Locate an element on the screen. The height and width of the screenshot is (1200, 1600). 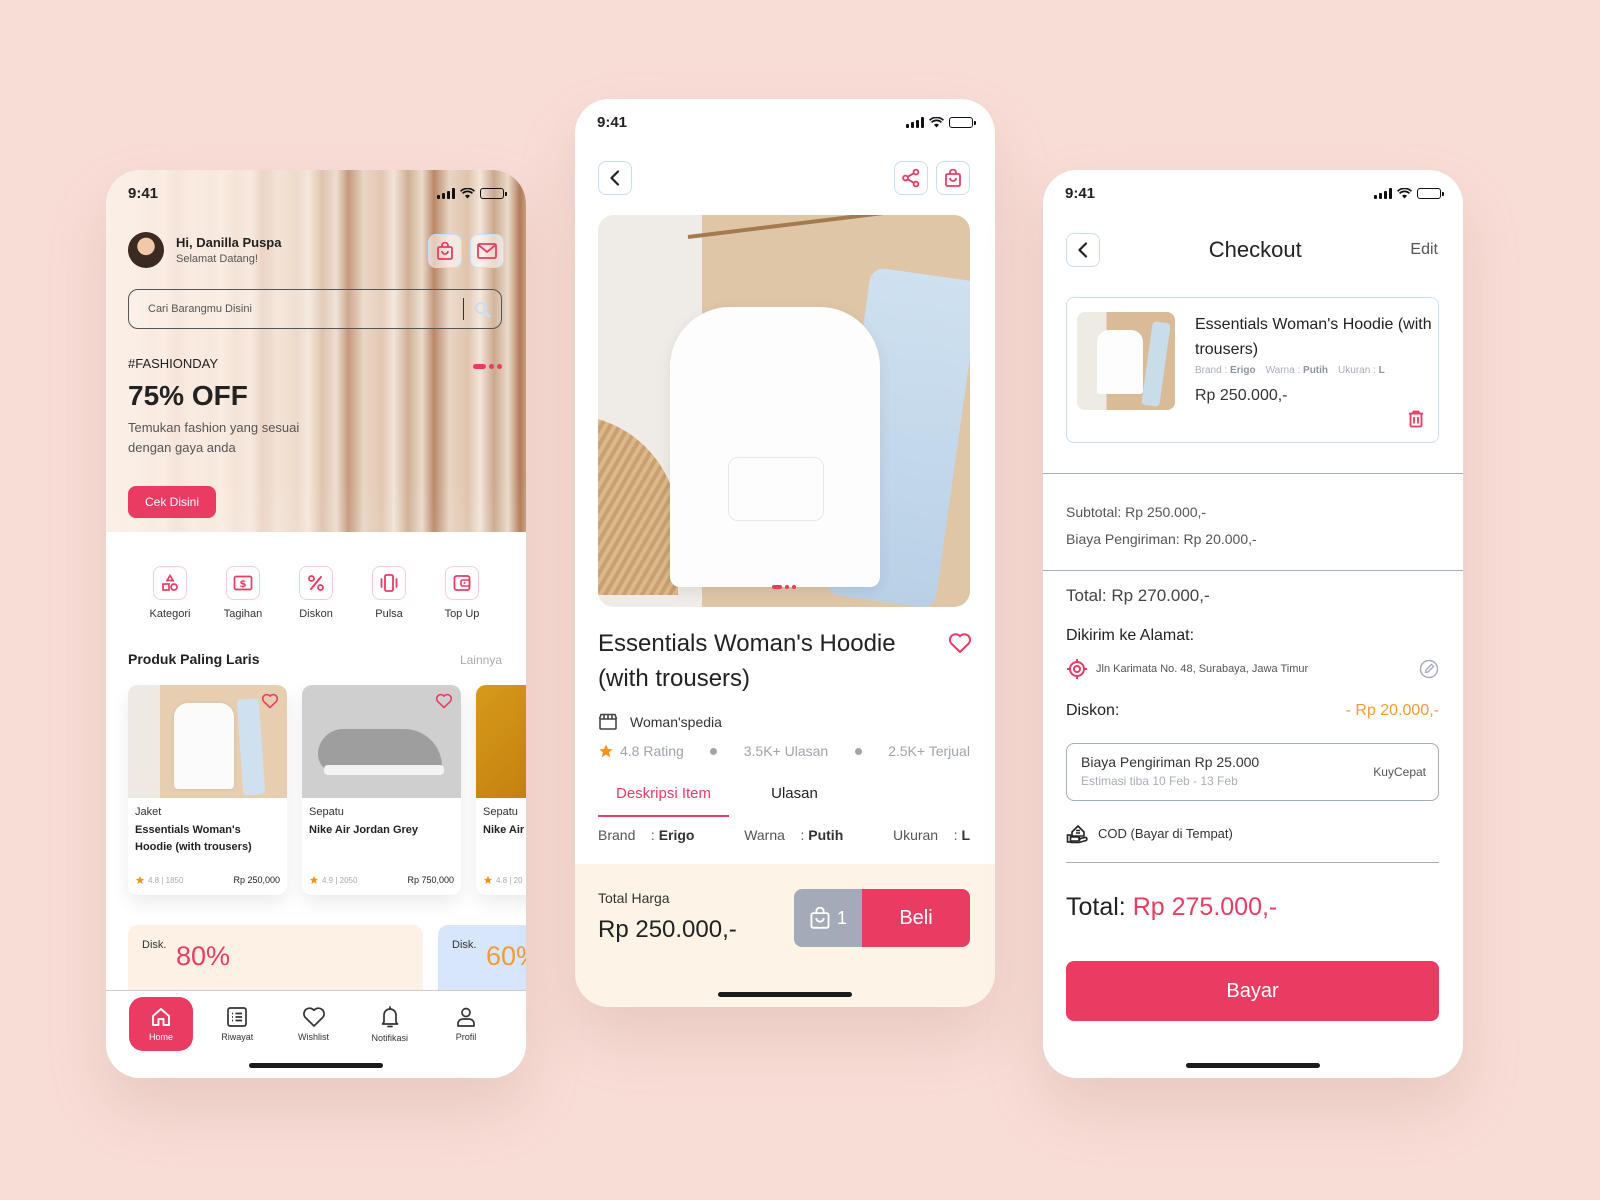
edit-button: Edit is located at coordinates (1424, 250).